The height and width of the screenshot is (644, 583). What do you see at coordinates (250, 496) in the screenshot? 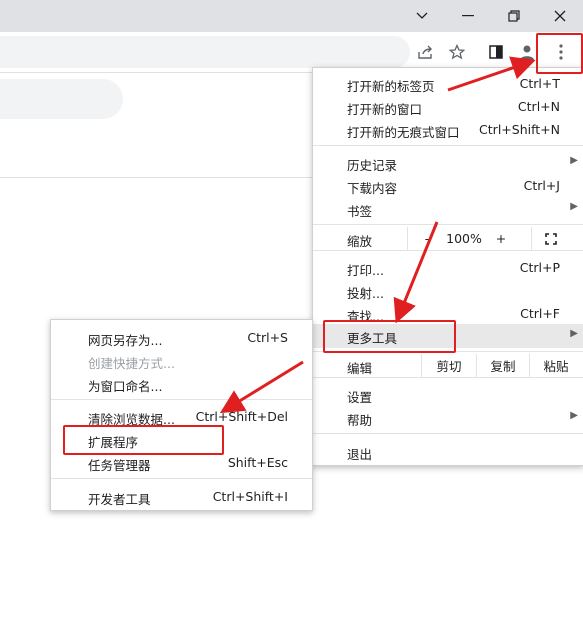
I see `submenu-item-shortcut: Ctrl+Shift+I` at bounding box center [250, 496].